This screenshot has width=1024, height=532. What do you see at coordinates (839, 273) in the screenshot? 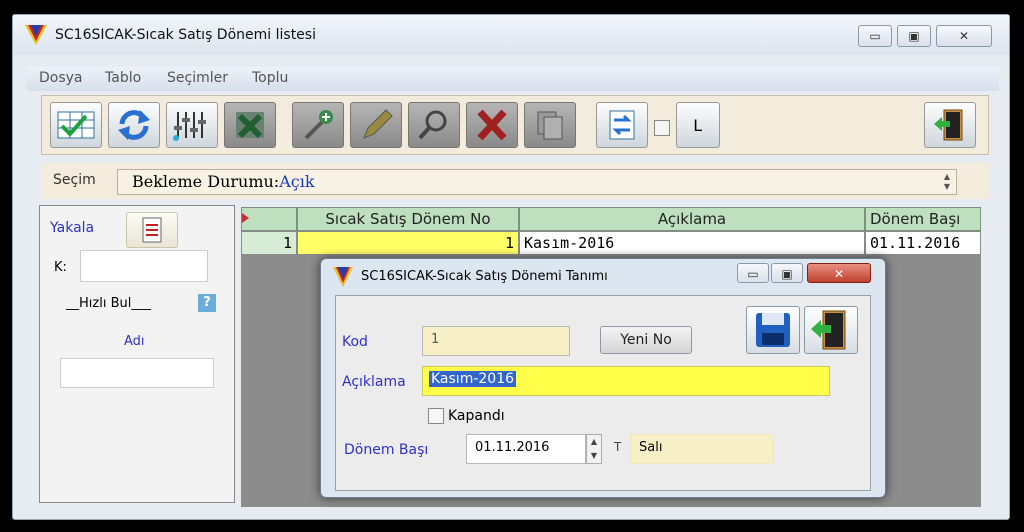
I see `dialog-close-button: ✕` at bounding box center [839, 273].